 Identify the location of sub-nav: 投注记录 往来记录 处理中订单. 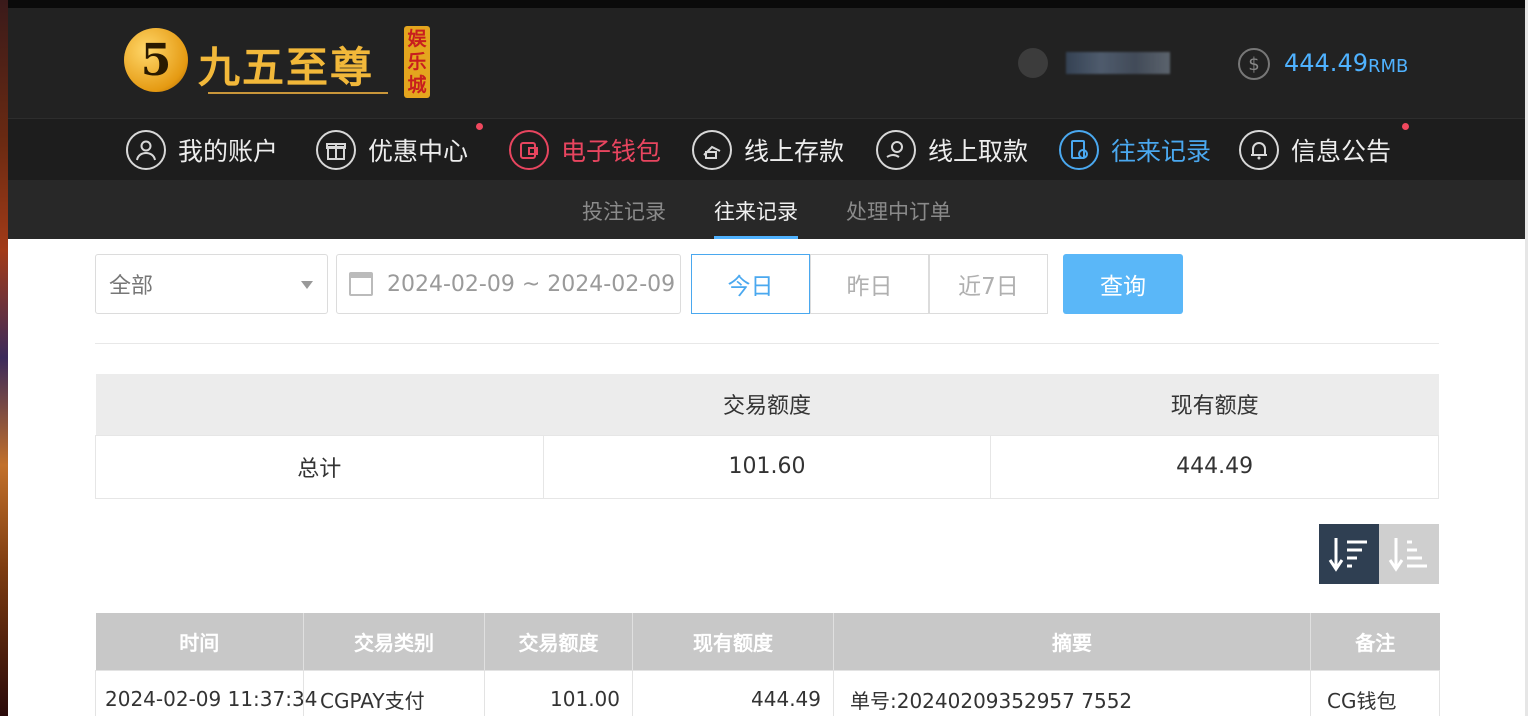
(766, 209).